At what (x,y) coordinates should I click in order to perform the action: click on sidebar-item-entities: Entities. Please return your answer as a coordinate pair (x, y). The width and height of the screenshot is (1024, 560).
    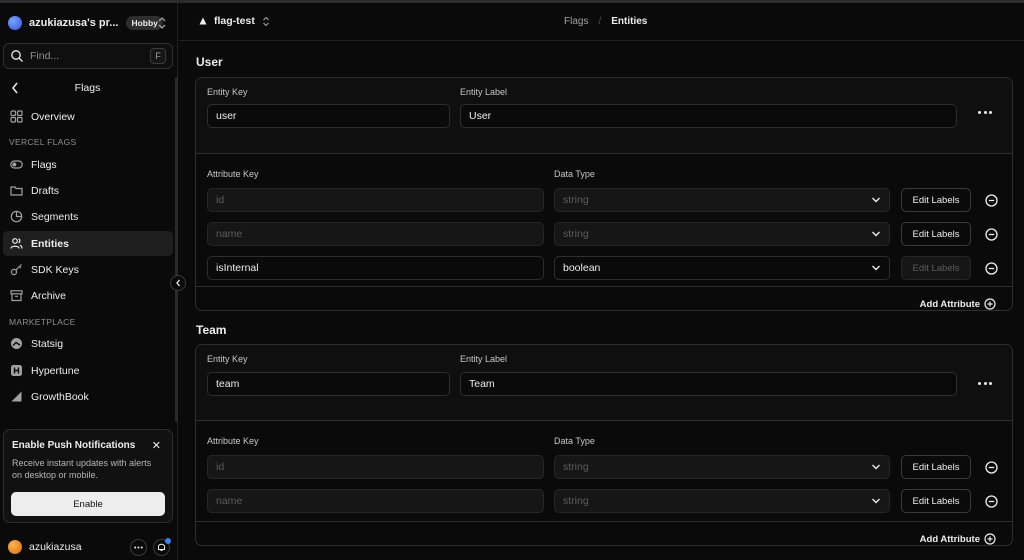
    Looking at the image, I should click on (88, 243).